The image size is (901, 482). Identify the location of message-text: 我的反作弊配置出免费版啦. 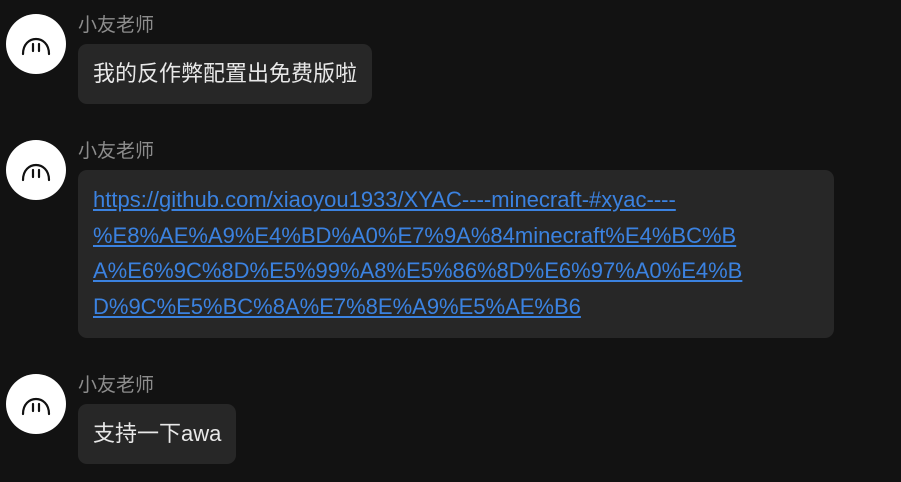
(225, 73).